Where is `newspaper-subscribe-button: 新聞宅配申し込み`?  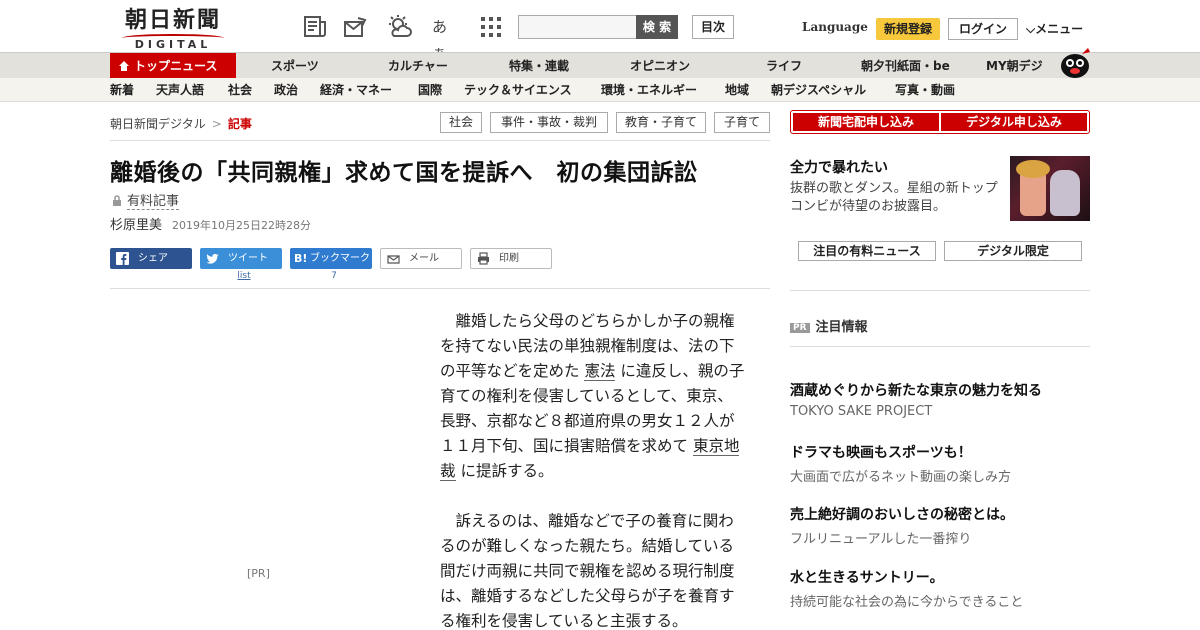 newspaper-subscribe-button: 新聞宅配申し込み is located at coordinates (866, 122).